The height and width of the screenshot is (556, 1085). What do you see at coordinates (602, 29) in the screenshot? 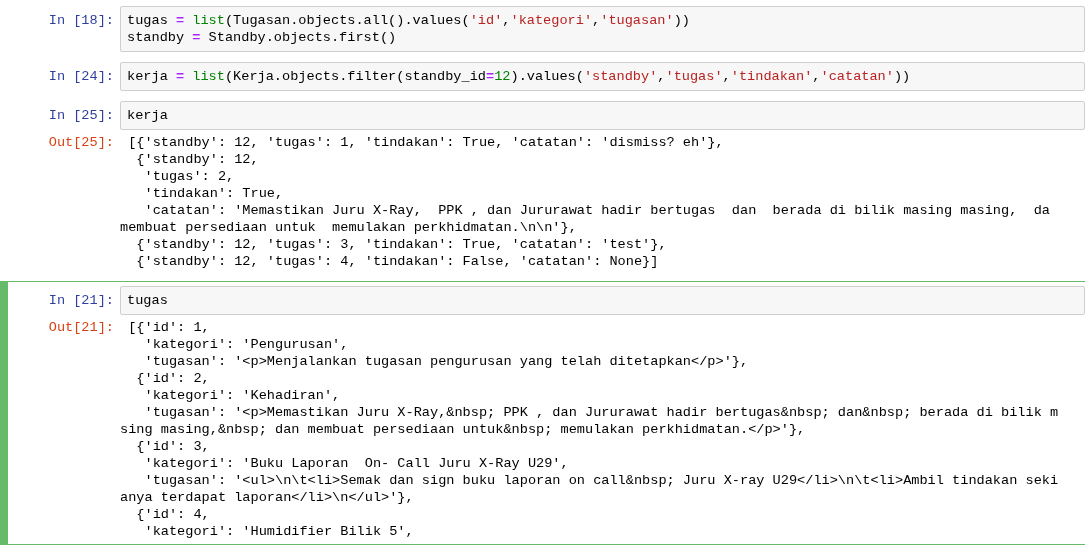
I see `code-editor: tugas = list(Tugasan.objects.all().values('id','kategori','tugasan')) standby = Standby.objects.first()` at bounding box center [602, 29].